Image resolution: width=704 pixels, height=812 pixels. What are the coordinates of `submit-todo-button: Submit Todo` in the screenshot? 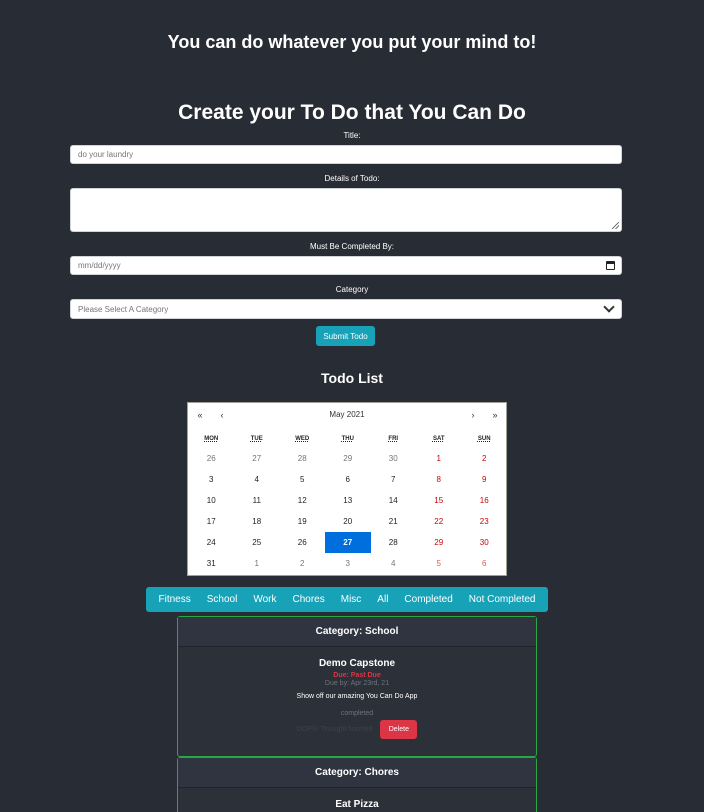 It's located at (345, 336).